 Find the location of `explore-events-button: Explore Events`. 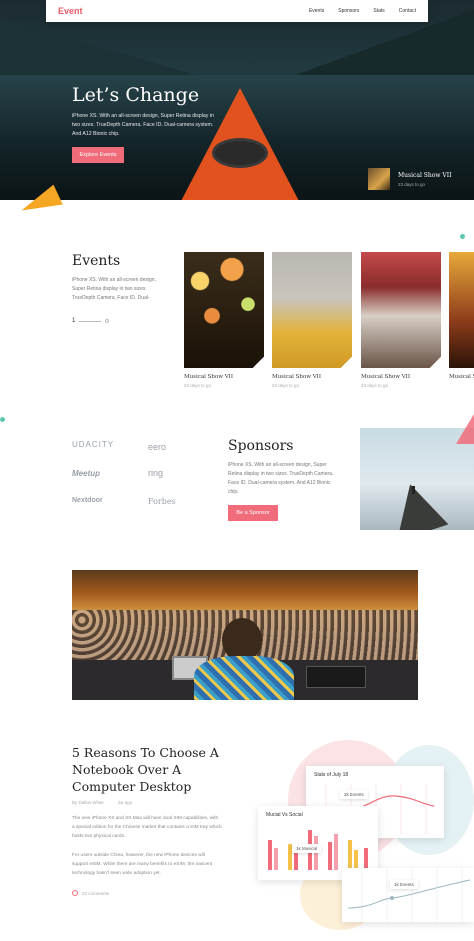

explore-events-button: Explore Events is located at coordinates (98, 155).